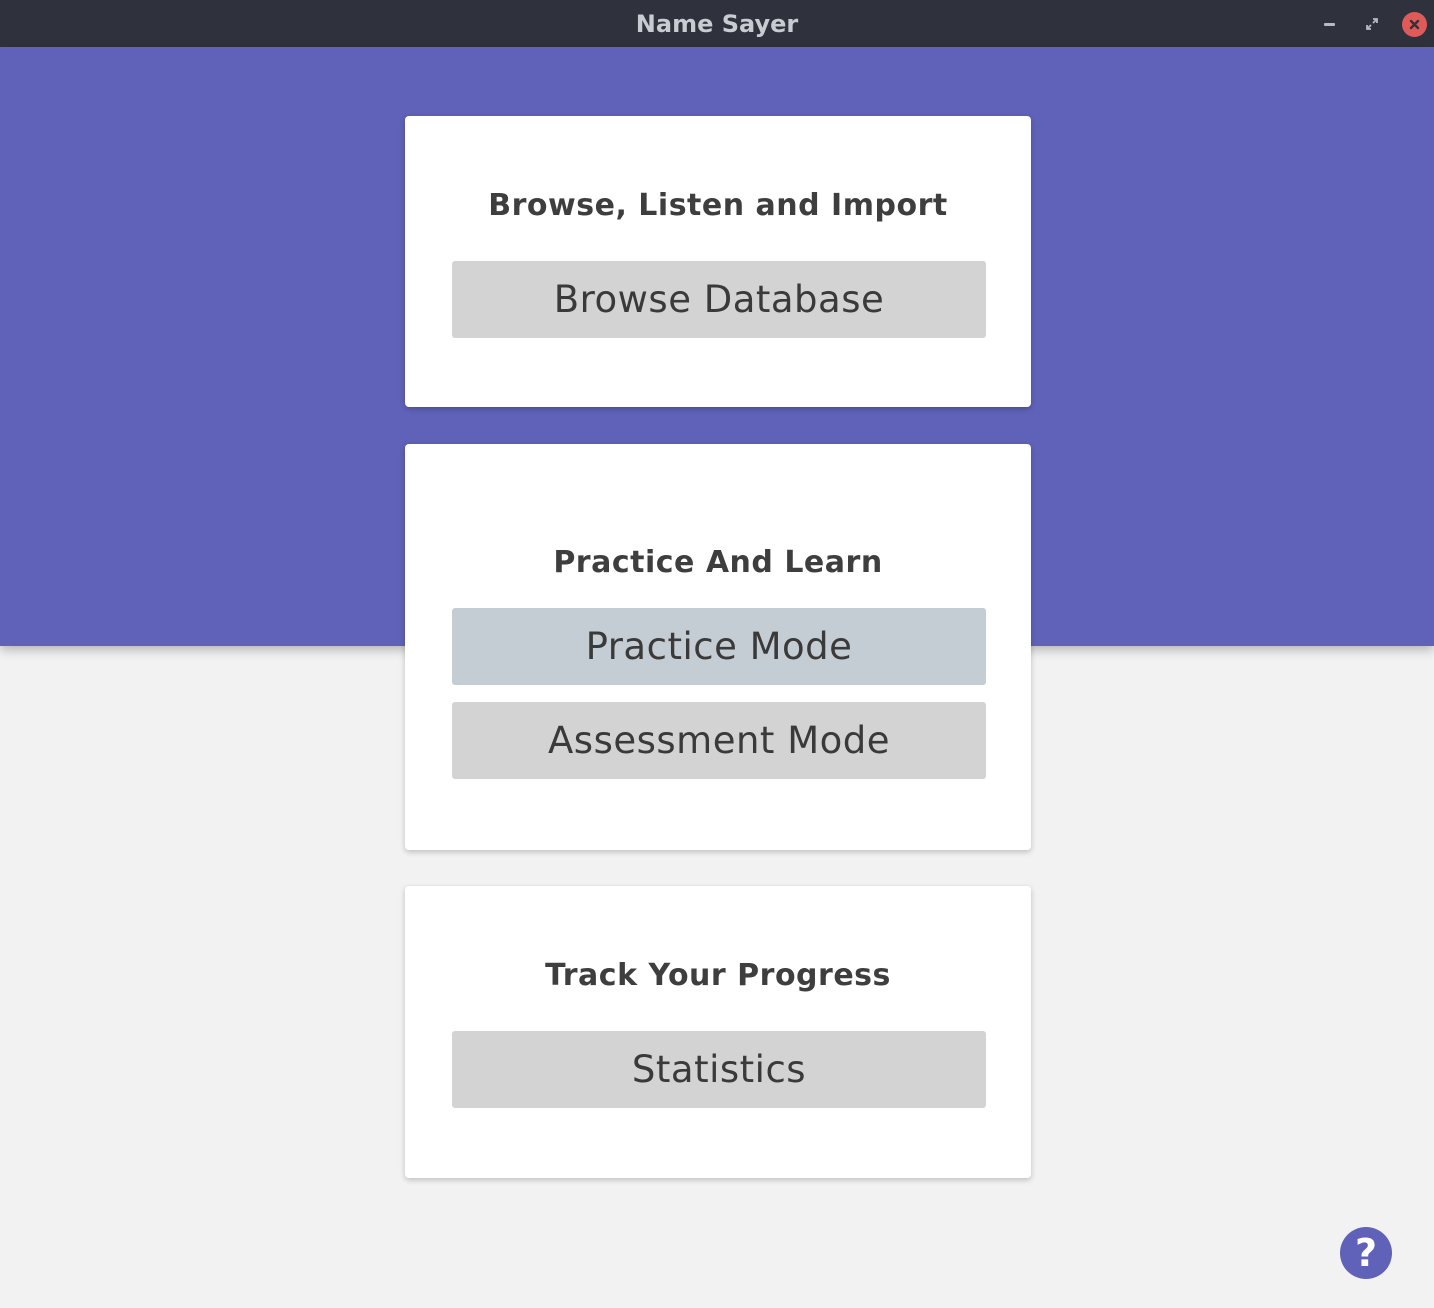  Describe the element at coordinates (719, 299) in the screenshot. I see `browse-database-button: Browse Database` at that location.